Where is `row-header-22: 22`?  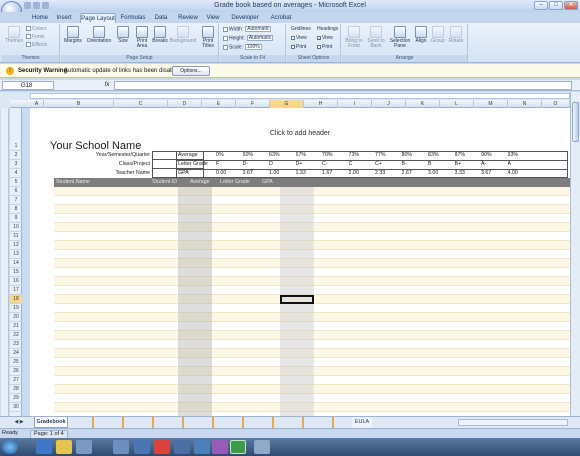 row-header-22: 22 is located at coordinates (16, 335).